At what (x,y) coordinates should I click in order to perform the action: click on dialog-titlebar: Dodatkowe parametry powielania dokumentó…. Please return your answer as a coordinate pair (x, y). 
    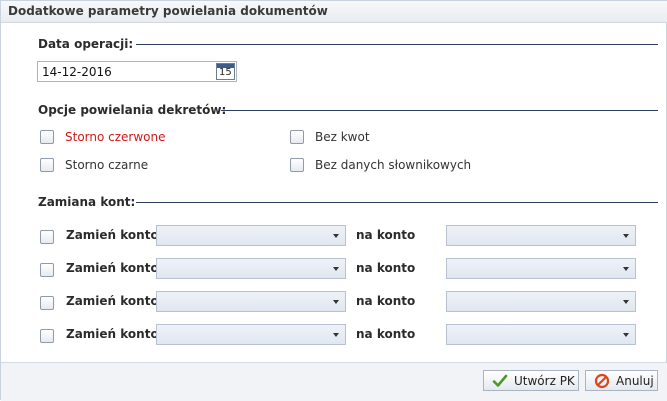
    Looking at the image, I should click on (334, 12).